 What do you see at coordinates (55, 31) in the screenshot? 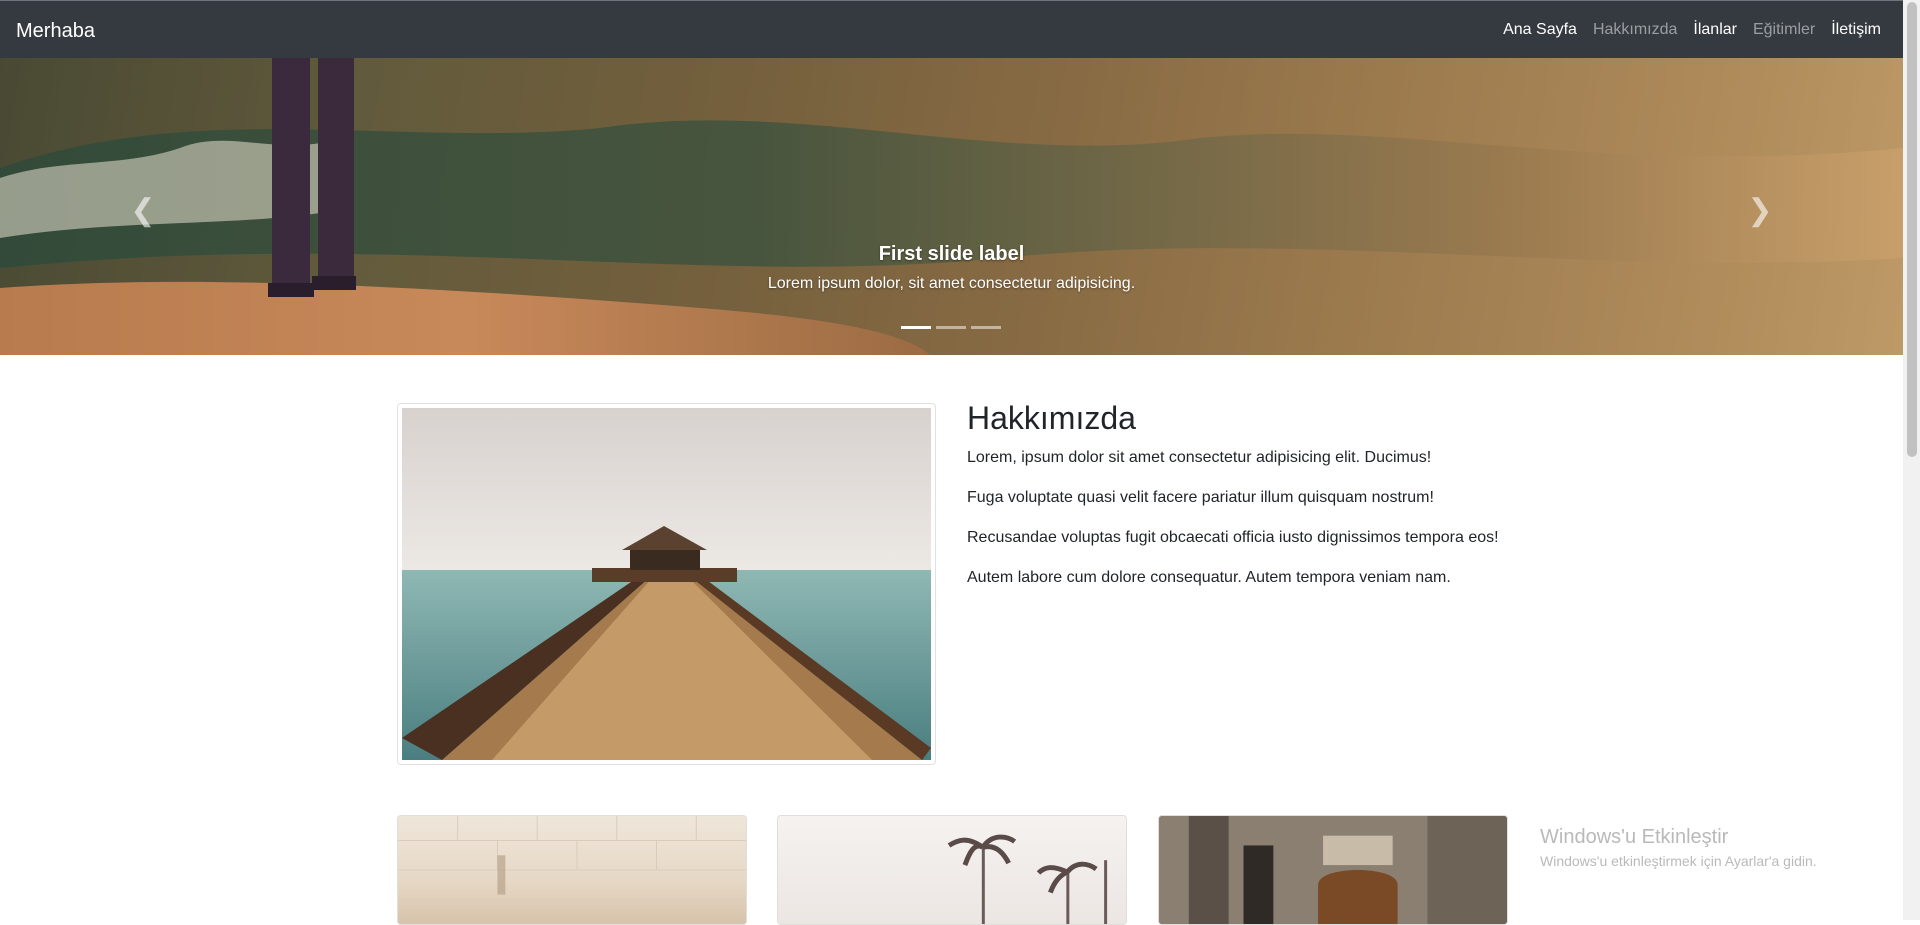
I see `navbar-brand: Merhaba` at bounding box center [55, 31].